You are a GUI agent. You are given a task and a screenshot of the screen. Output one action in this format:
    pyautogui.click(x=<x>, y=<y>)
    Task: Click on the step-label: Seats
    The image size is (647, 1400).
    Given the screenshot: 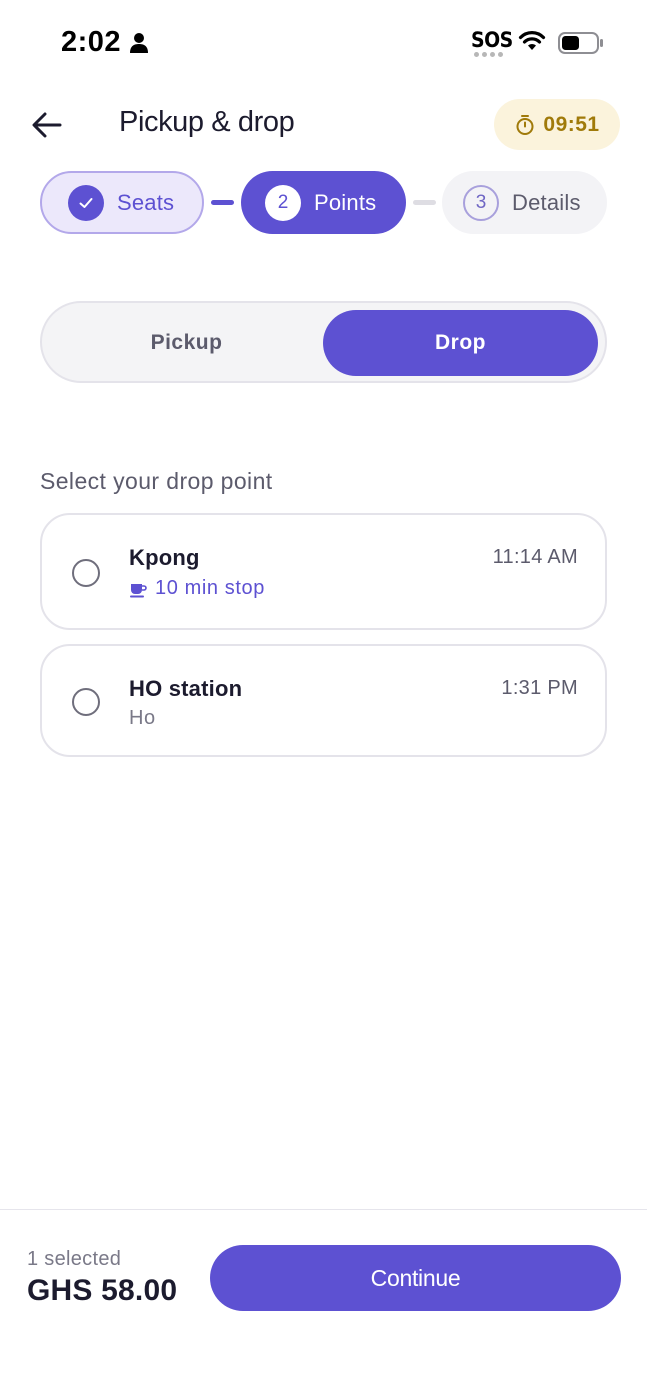 What is the action you would take?
    pyautogui.click(x=146, y=202)
    